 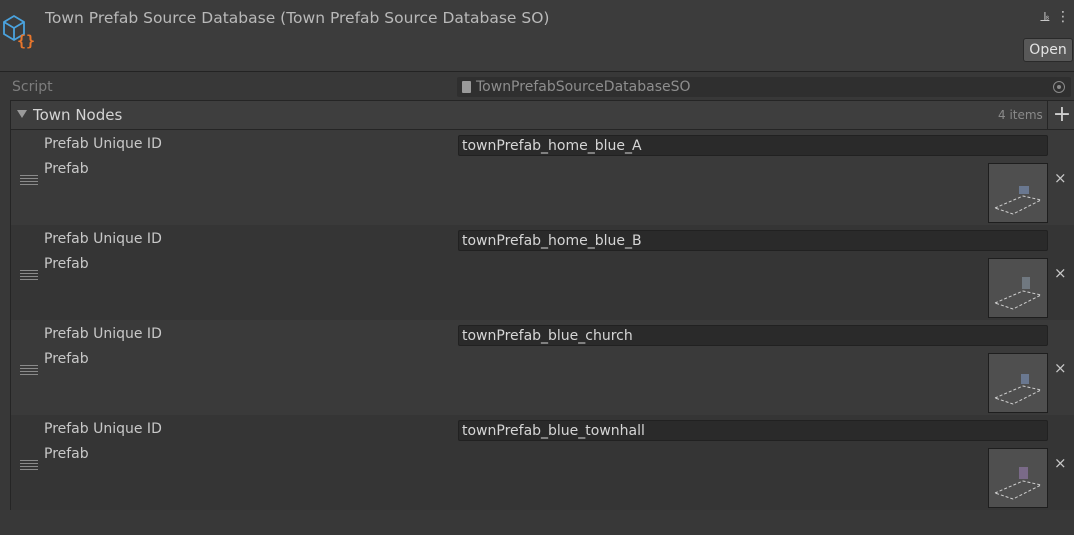 What do you see at coordinates (1020, 115) in the screenshot?
I see `items-count: 4 items` at bounding box center [1020, 115].